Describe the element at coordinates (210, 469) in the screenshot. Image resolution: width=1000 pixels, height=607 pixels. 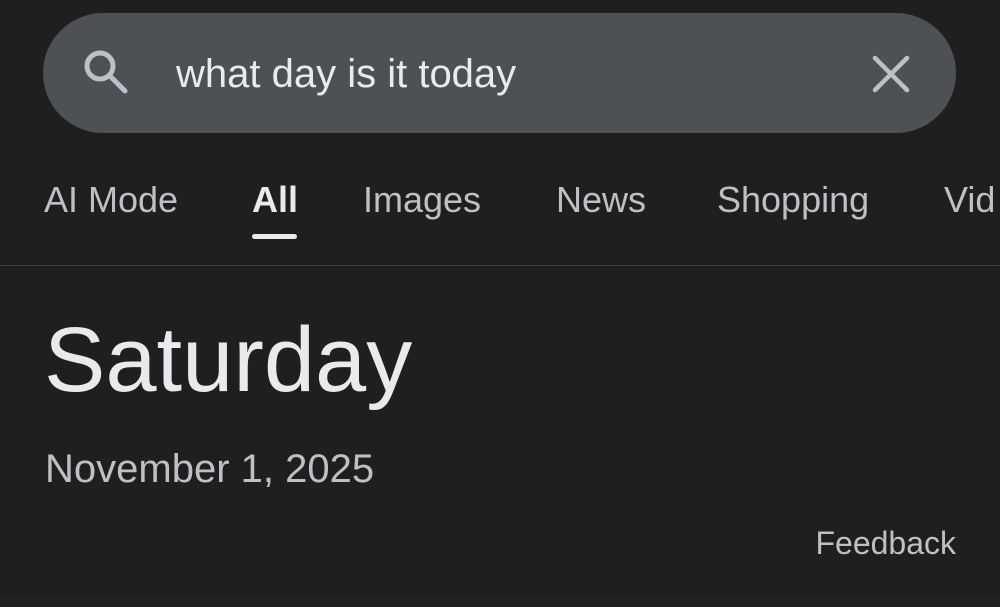
I see `current-date: November 1, 2025` at that location.